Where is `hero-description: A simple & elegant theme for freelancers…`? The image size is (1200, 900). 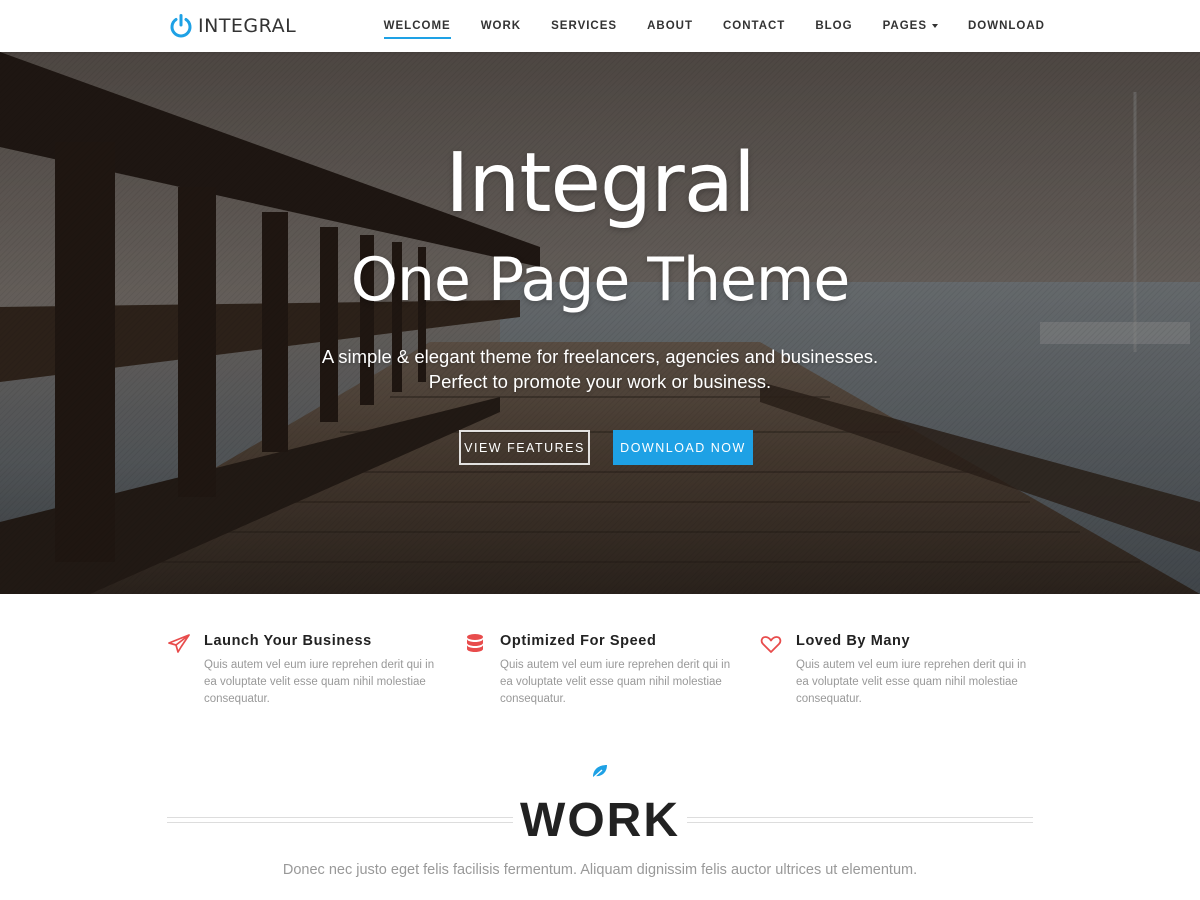
hero-description: A simple & elegant theme for freelancers… is located at coordinates (600, 369).